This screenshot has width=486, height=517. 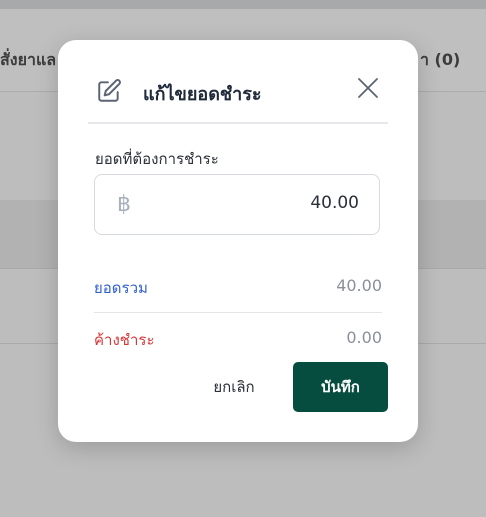 I want to click on outstanding-value: 0.00, so click(x=364, y=337).